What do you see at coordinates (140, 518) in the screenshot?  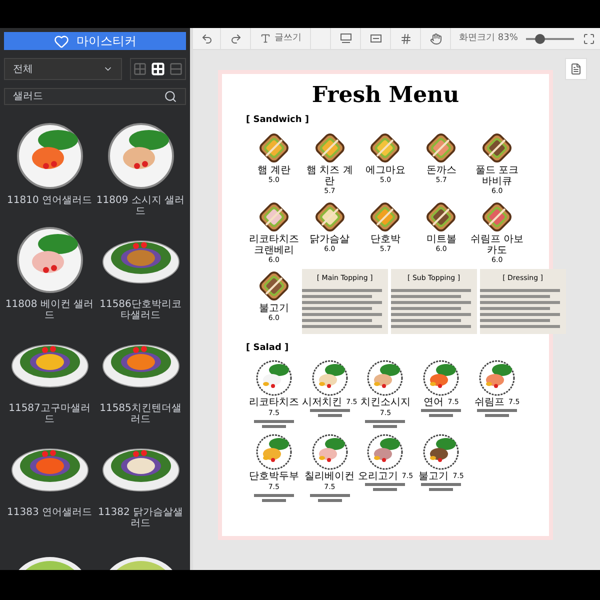 I see `sticker-label: 11382 닭가슴살샐러드` at bounding box center [140, 518].